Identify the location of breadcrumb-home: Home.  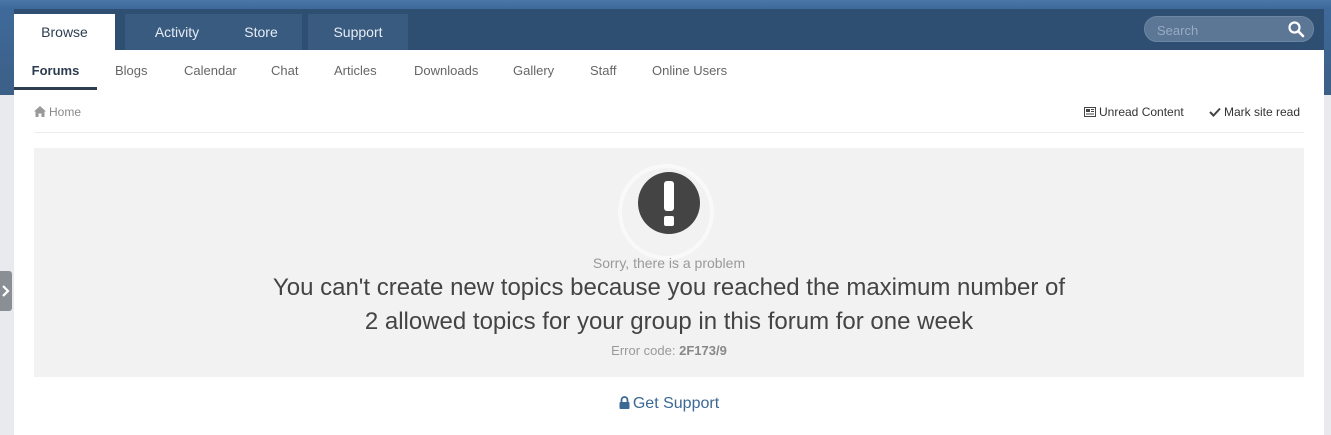
(57, 112).